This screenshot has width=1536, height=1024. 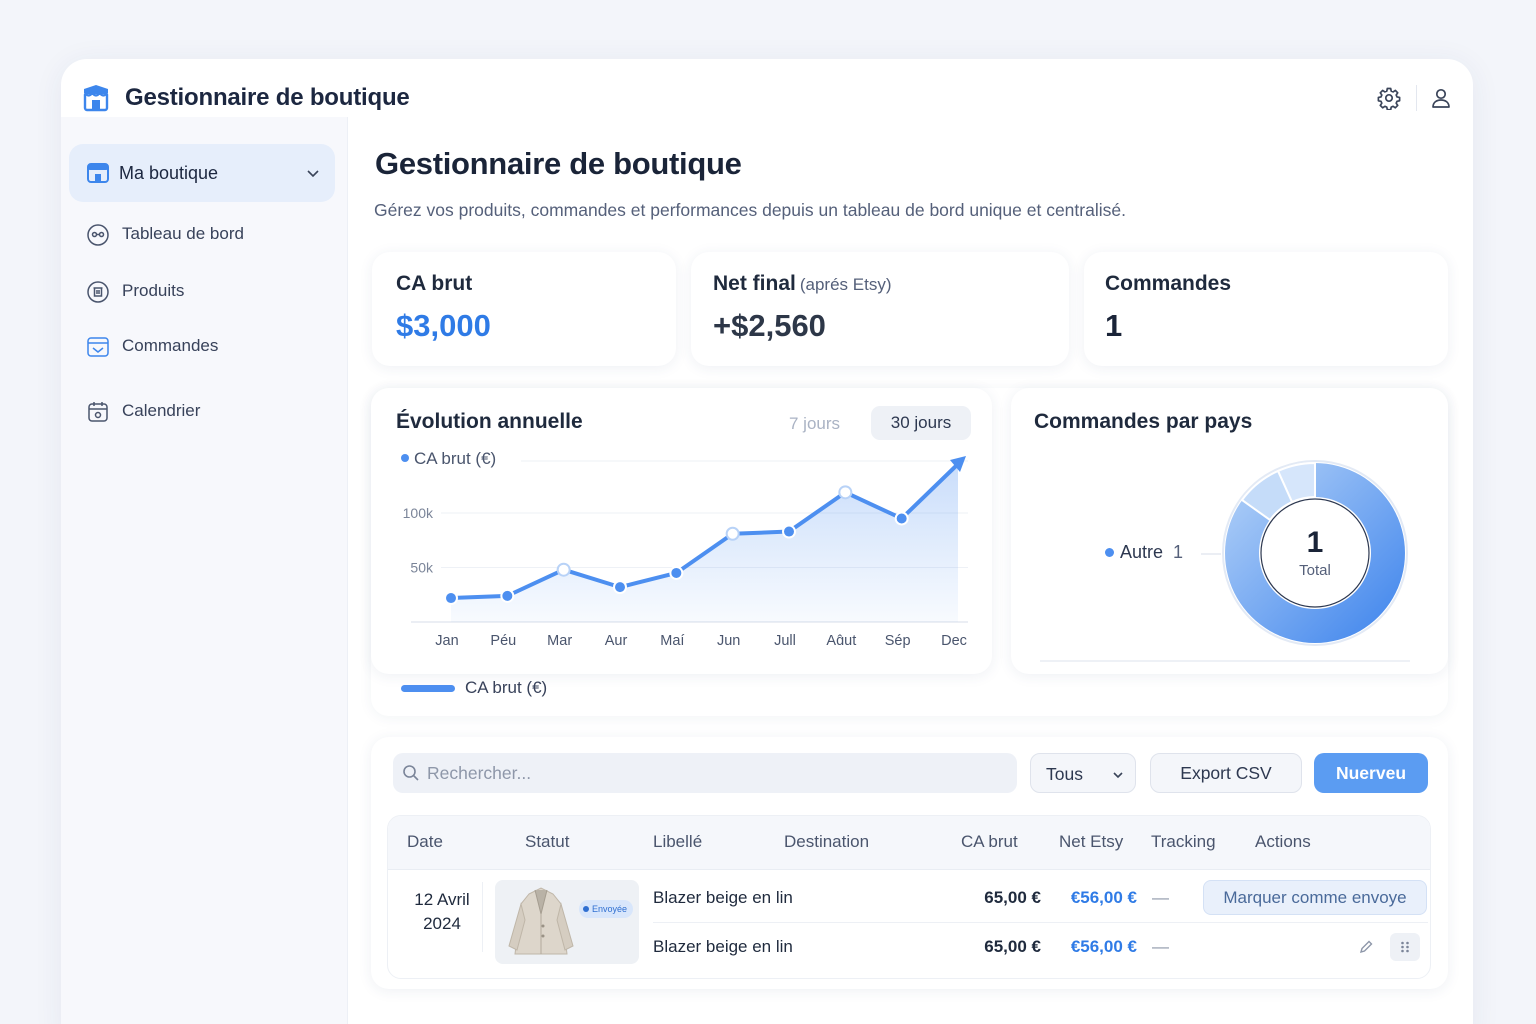 I want to click on stat-card-orders: Commandes 1, so click(x=1266, y=309).